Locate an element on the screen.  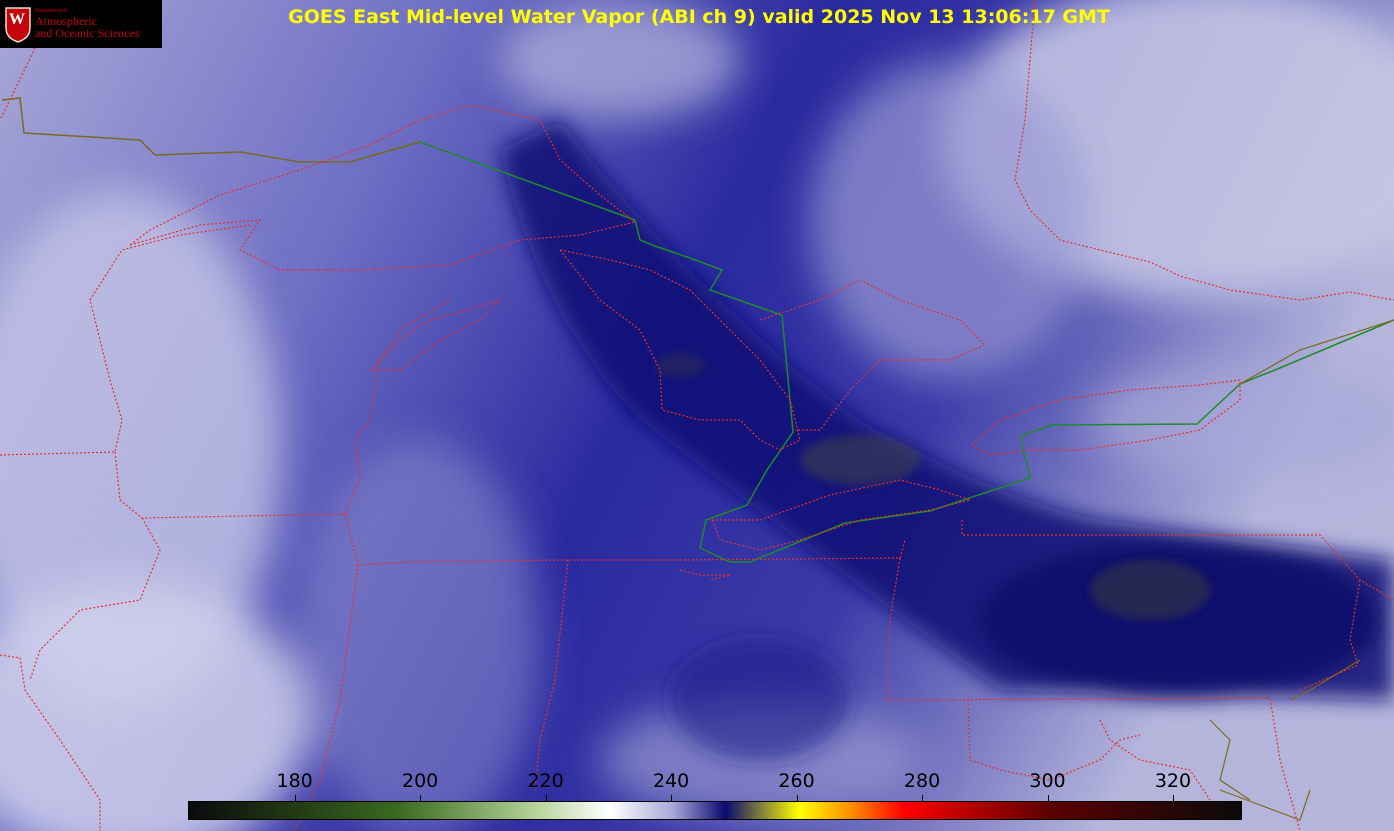
colorbar-tick-label: 280 is located at coordinates (922, 781).